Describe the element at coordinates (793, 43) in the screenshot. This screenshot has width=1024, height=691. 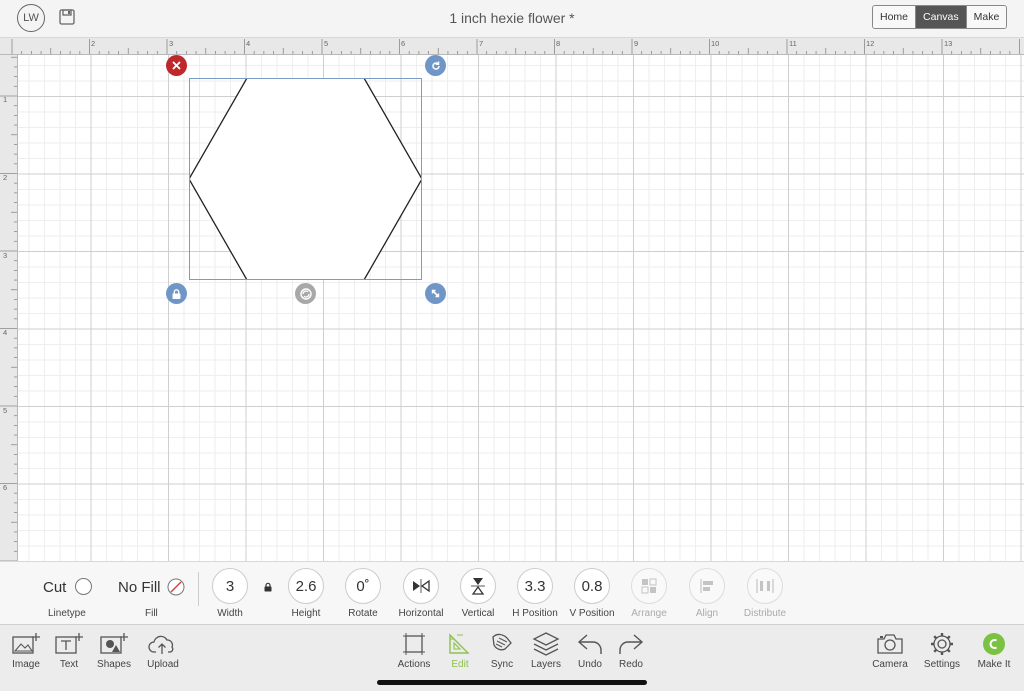
I see `ruler-label: 11` at that location.